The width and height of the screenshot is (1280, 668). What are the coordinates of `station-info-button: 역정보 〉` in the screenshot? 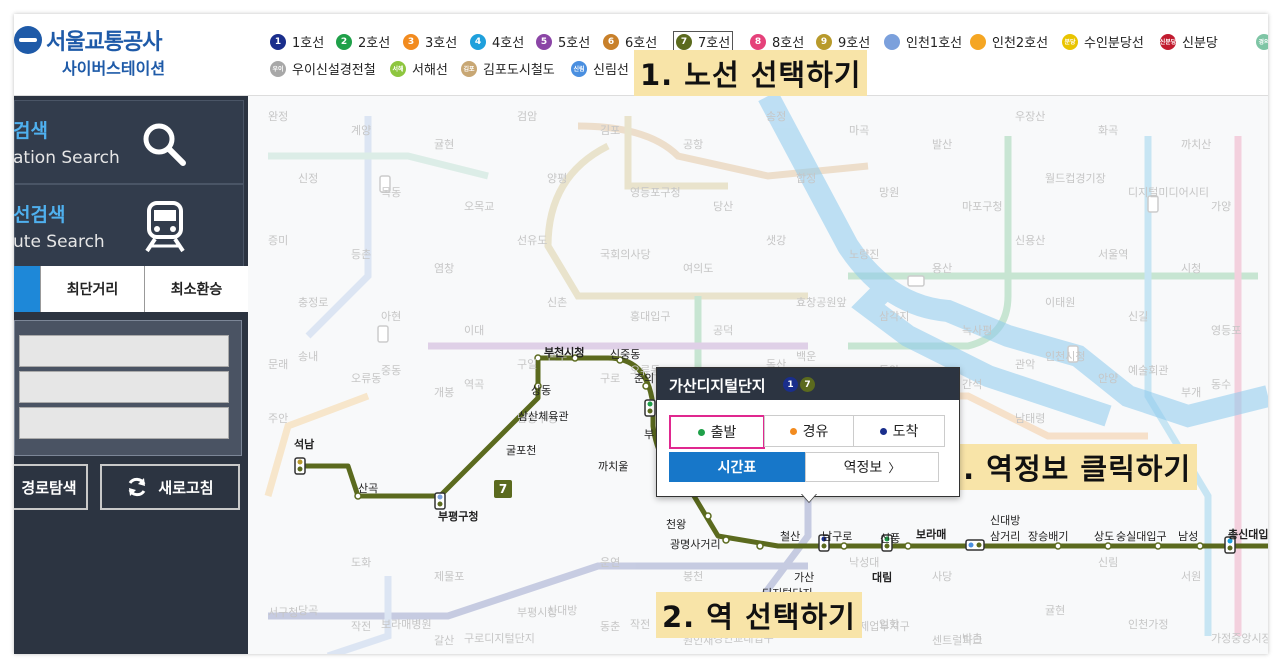 It's located at (872, 467).